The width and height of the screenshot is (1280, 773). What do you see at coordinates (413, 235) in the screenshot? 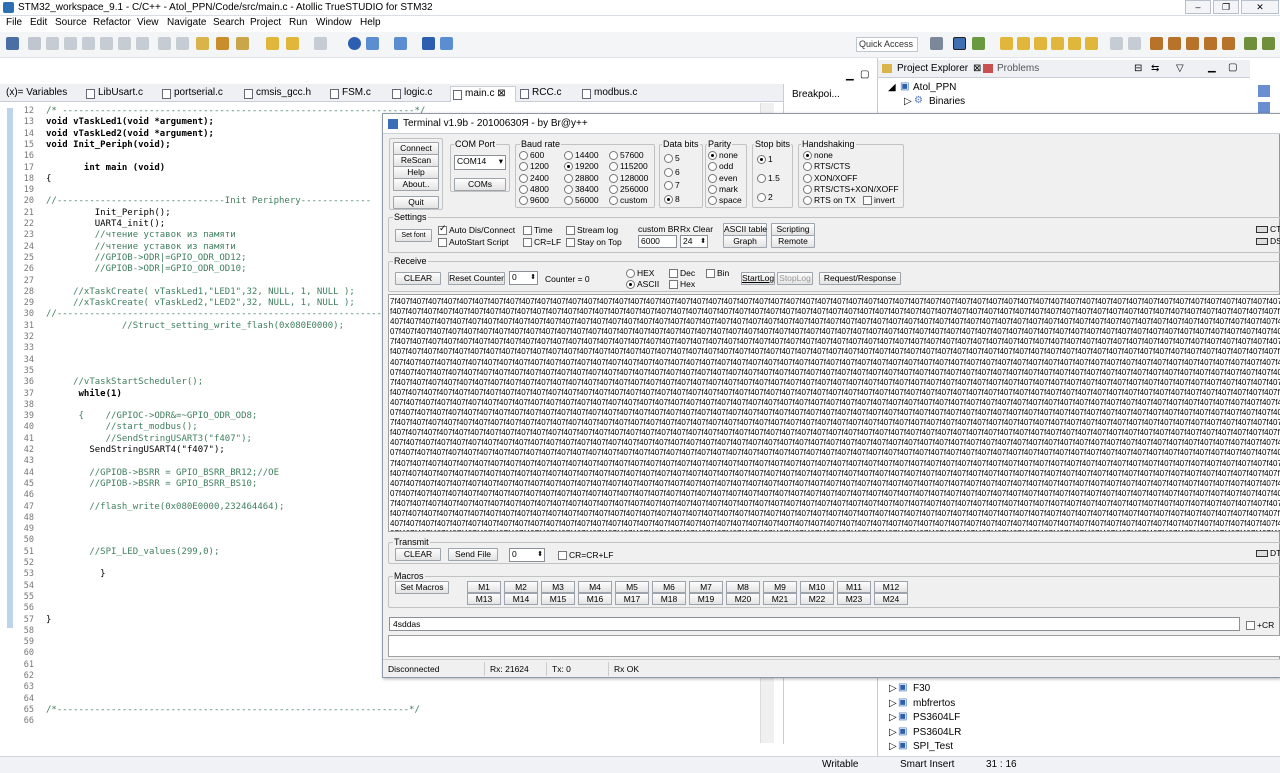
I see `set-font-button: Set font` at bounding box center [413, 235].